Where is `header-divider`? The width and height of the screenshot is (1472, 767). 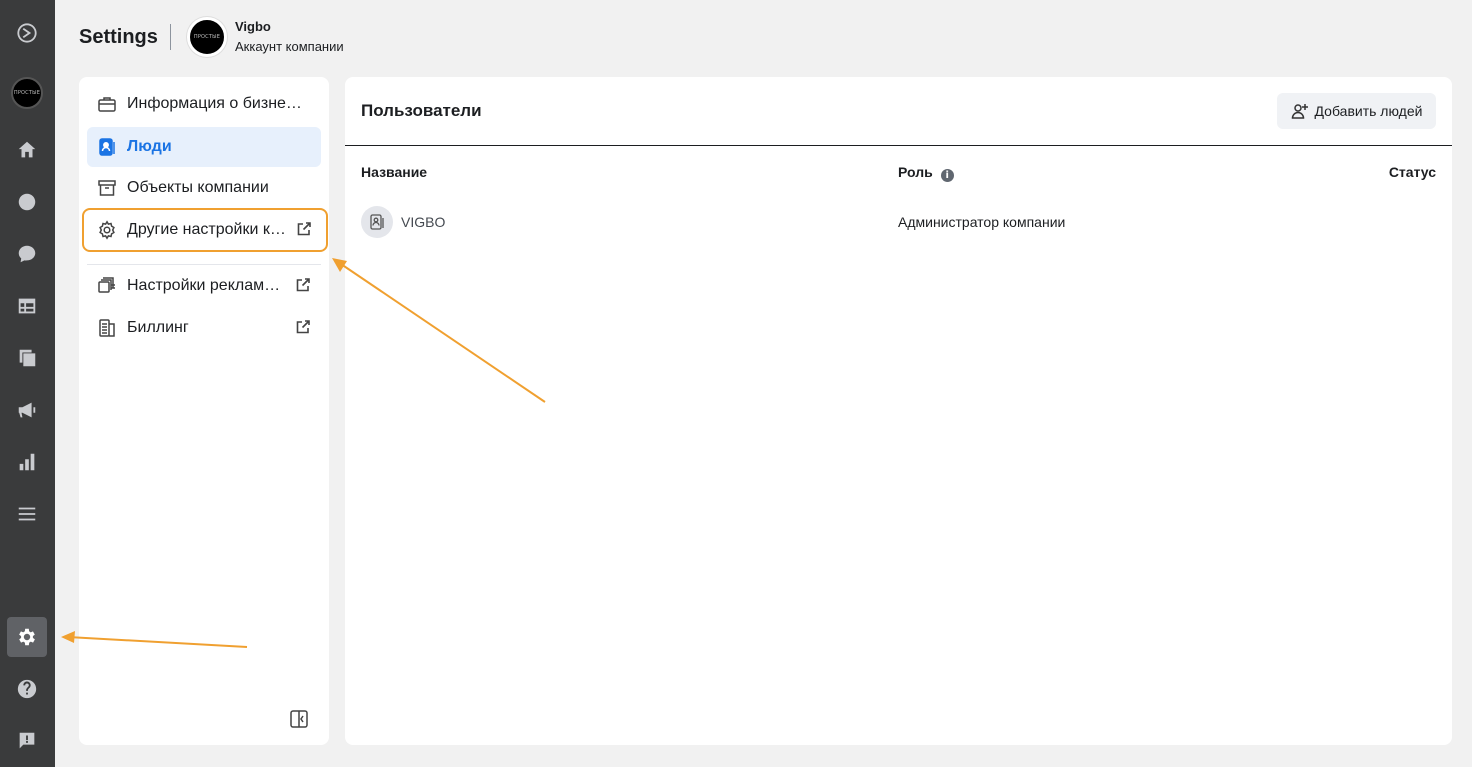
header-divider is located at coordinates (898, 145).